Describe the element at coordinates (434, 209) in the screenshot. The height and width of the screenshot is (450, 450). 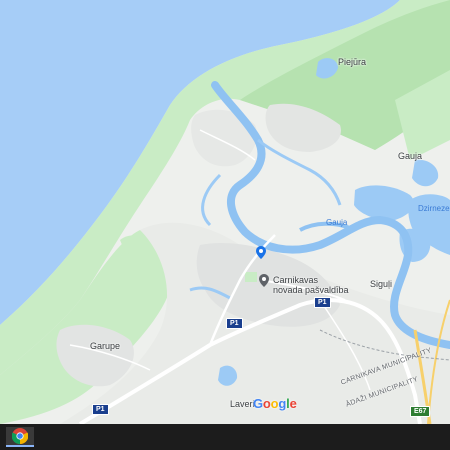
I see `label-dzirnezers: Dzirnezer` at that location.